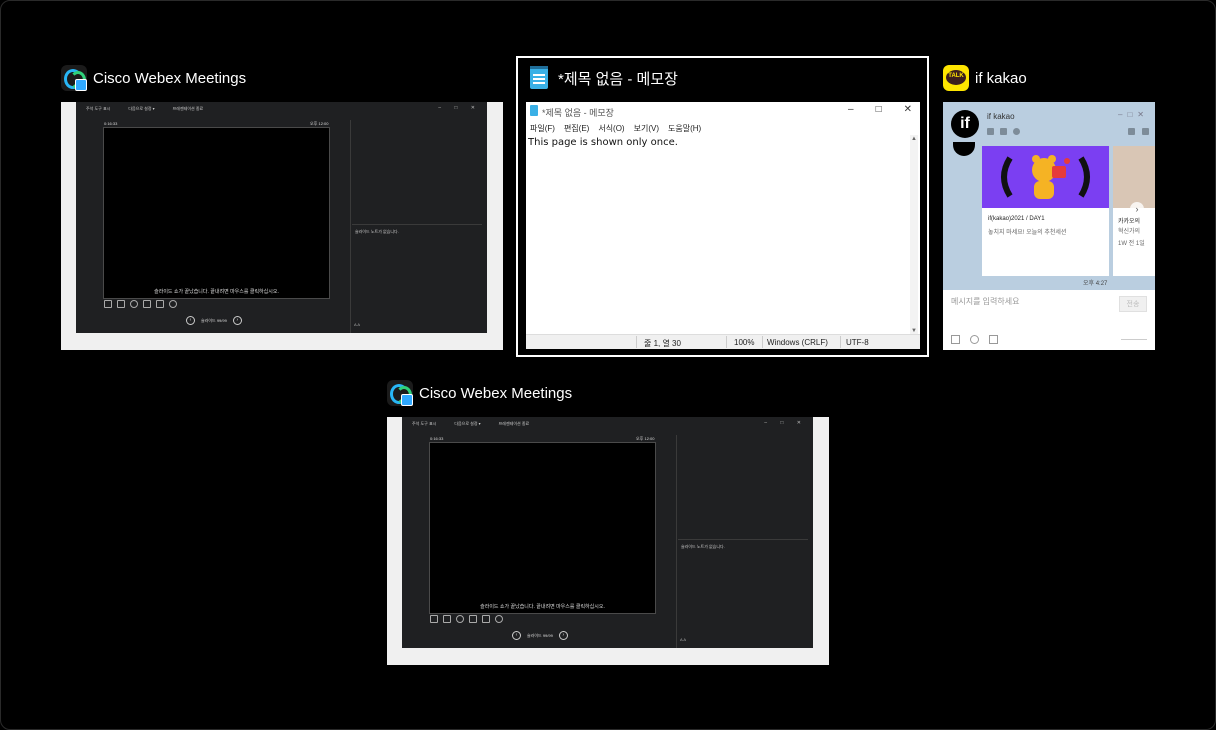 The width and height of the screenshot is (1216, 730). Describe the element at coordinates (1131, 131) in the screenshot. I see `bell-icon` at that location.